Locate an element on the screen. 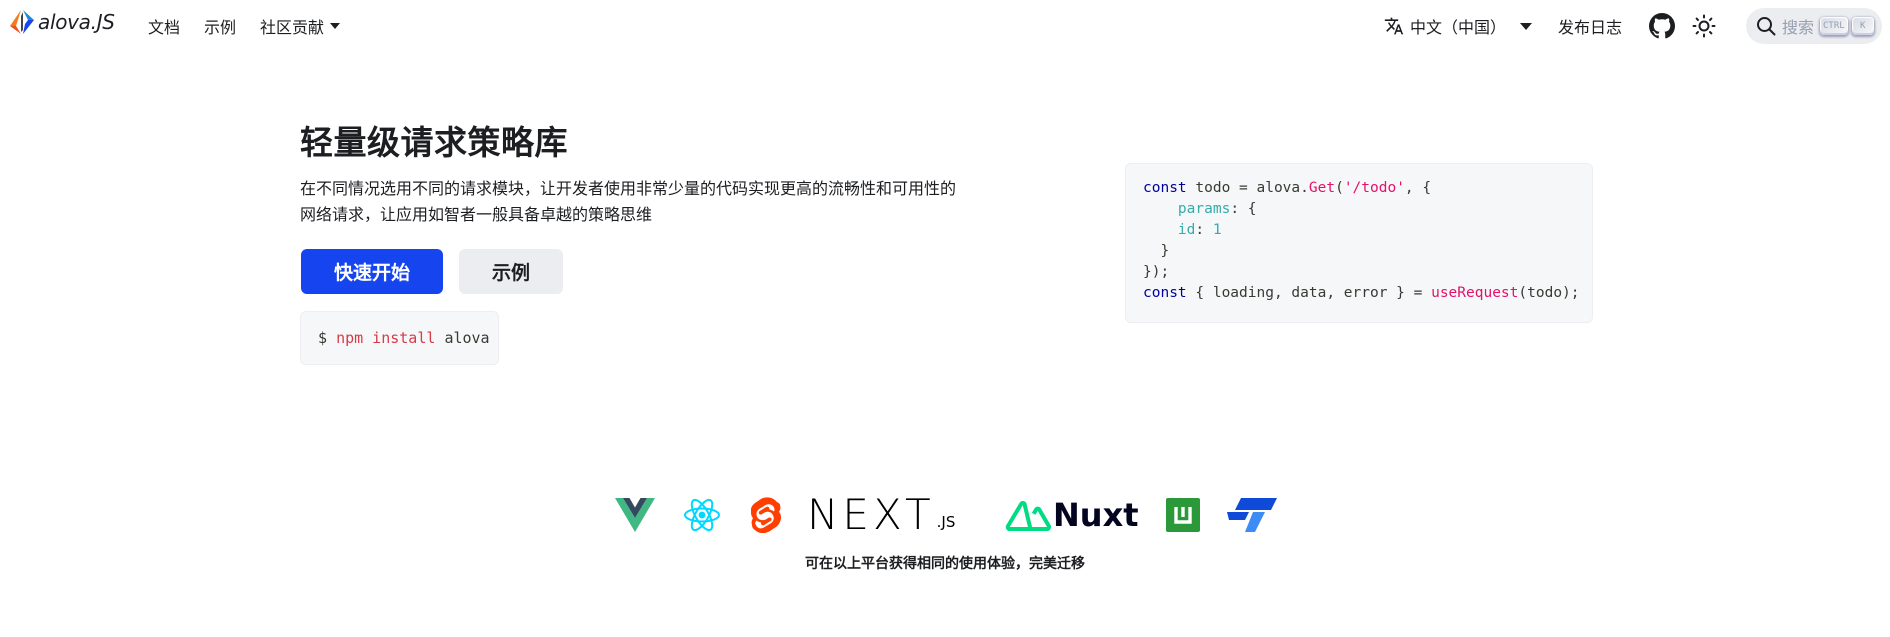  brand-name: alova.JS is located at coordinates (76, 22).